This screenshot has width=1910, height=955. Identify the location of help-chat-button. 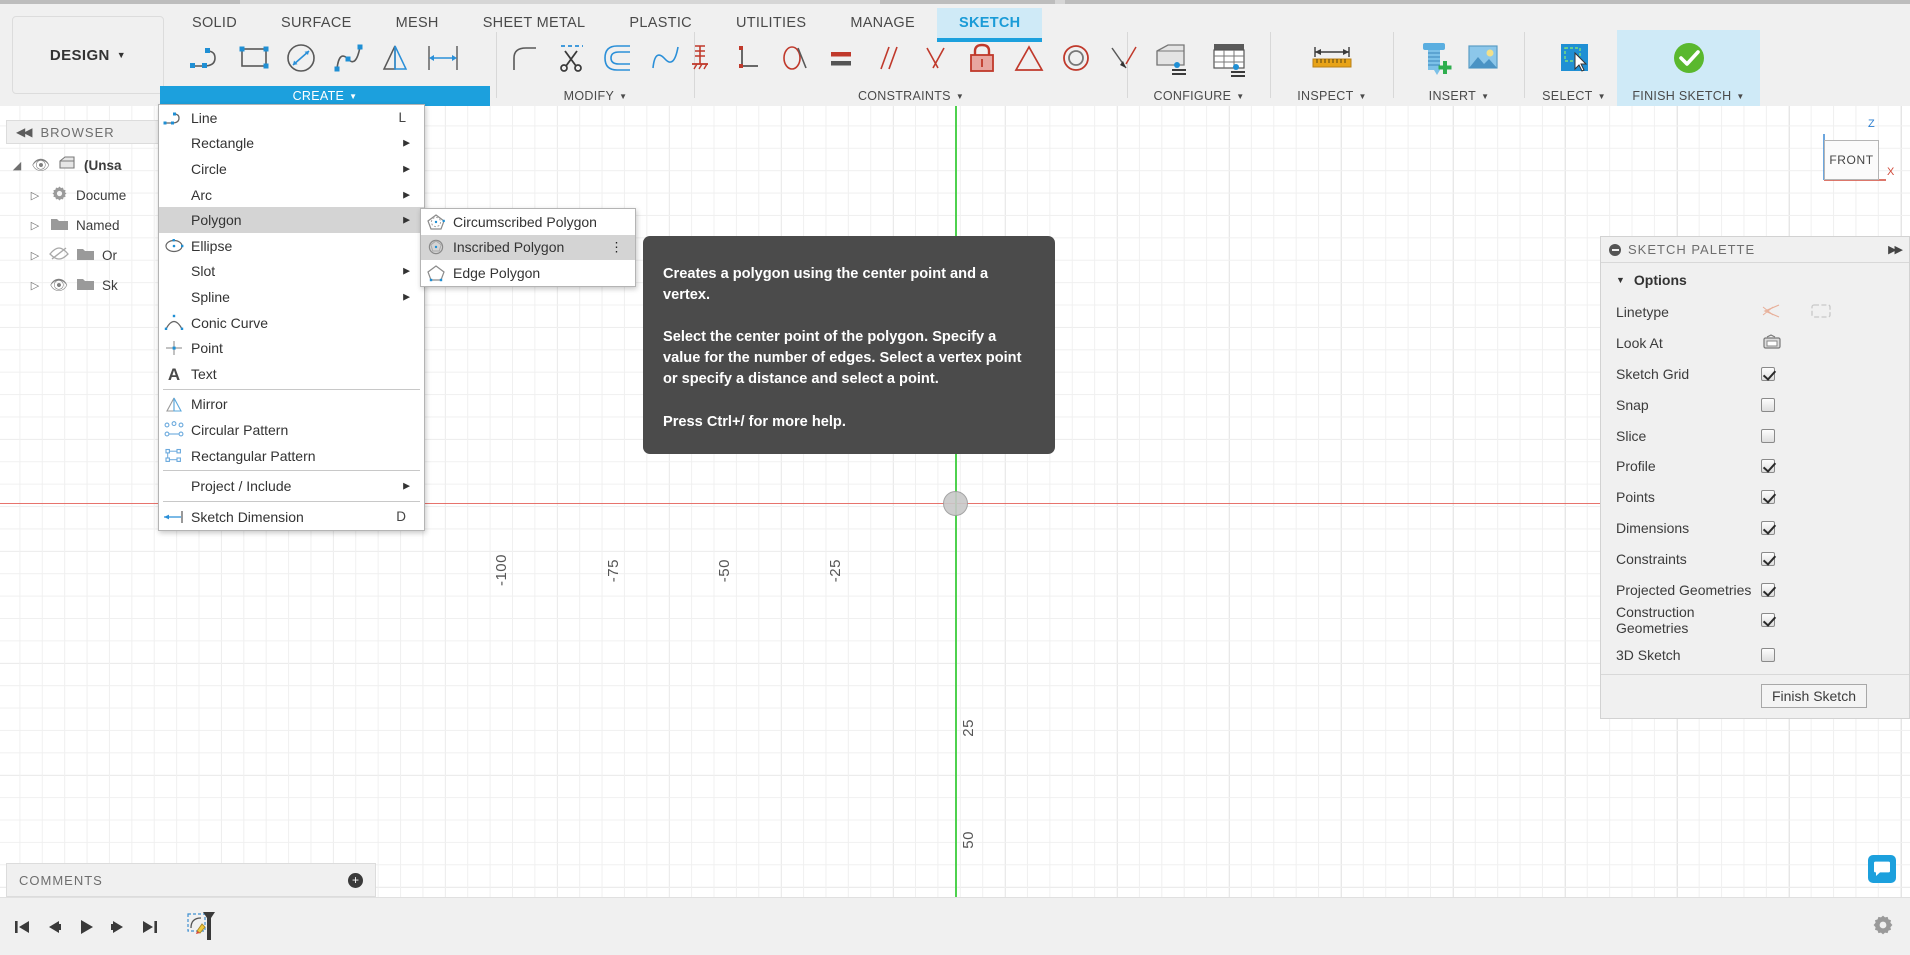
(1882, 869).